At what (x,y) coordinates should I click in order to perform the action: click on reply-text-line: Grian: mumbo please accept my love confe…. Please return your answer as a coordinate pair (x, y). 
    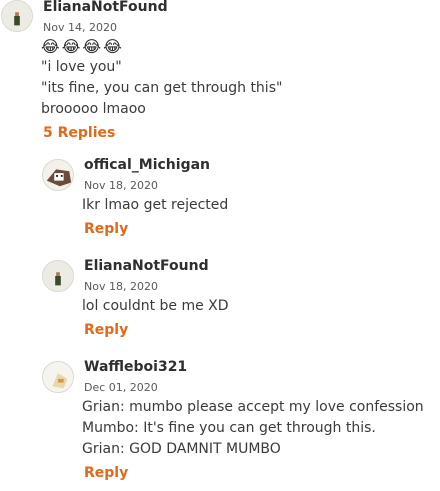
    Looking at the image, I should click on (253, 407).